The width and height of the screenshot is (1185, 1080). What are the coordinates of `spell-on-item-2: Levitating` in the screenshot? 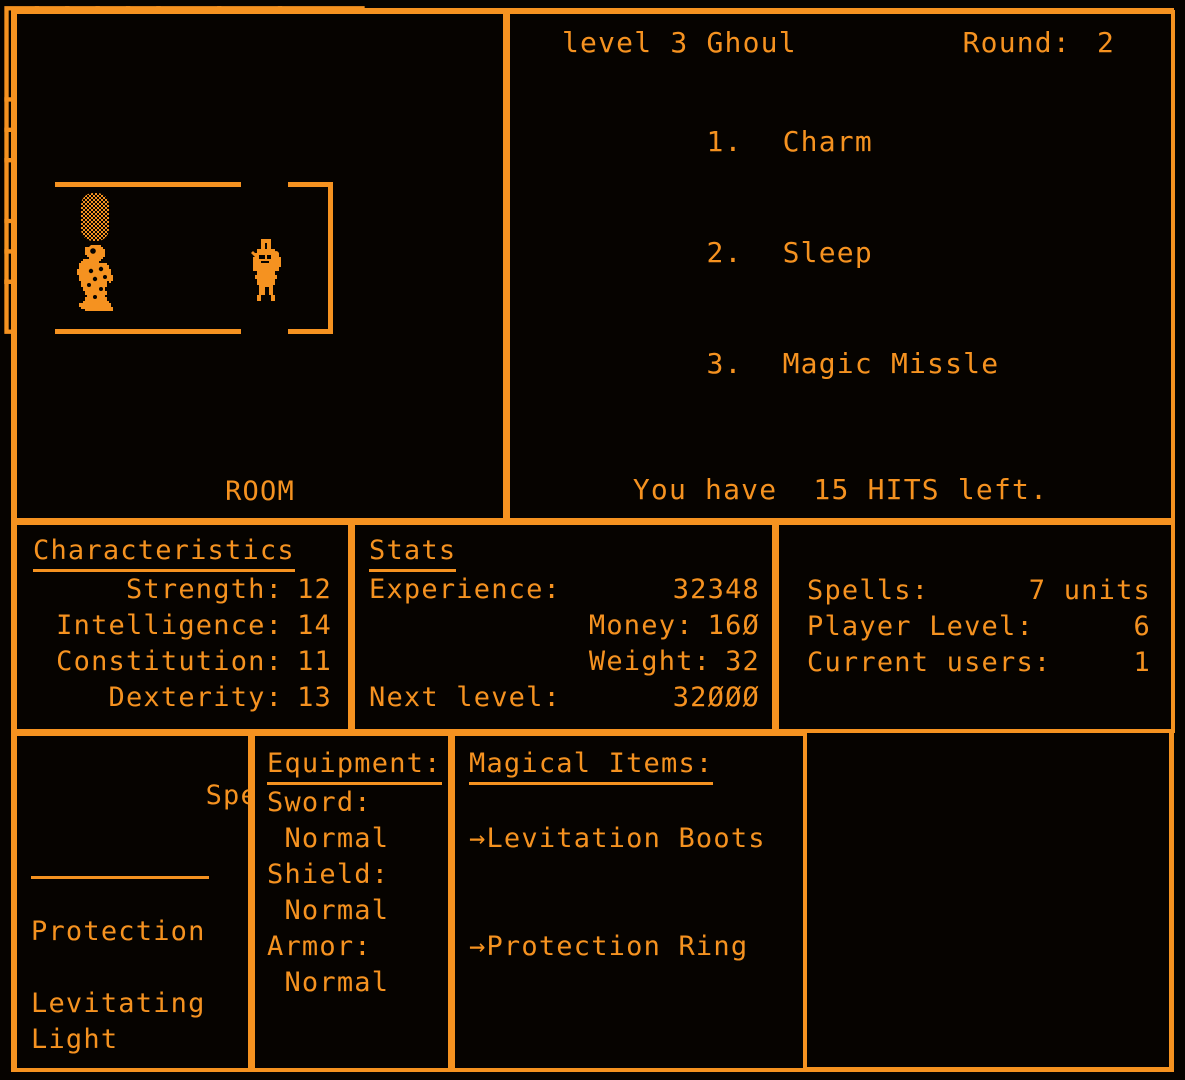 It's located at (118, 1003).